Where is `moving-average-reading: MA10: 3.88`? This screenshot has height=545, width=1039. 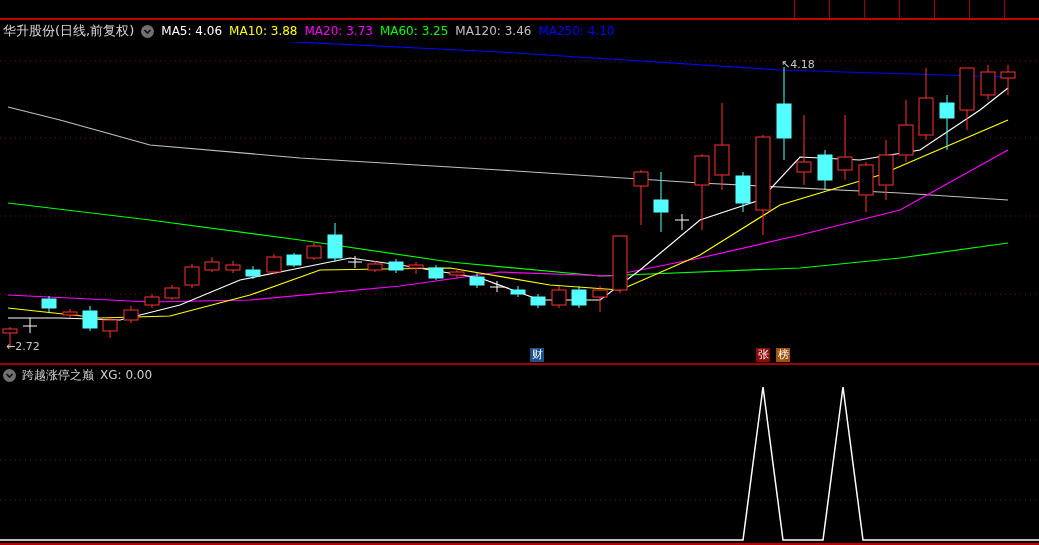 moving-average-reading: MA10: 3.88 is located at coordinates (263, 31).